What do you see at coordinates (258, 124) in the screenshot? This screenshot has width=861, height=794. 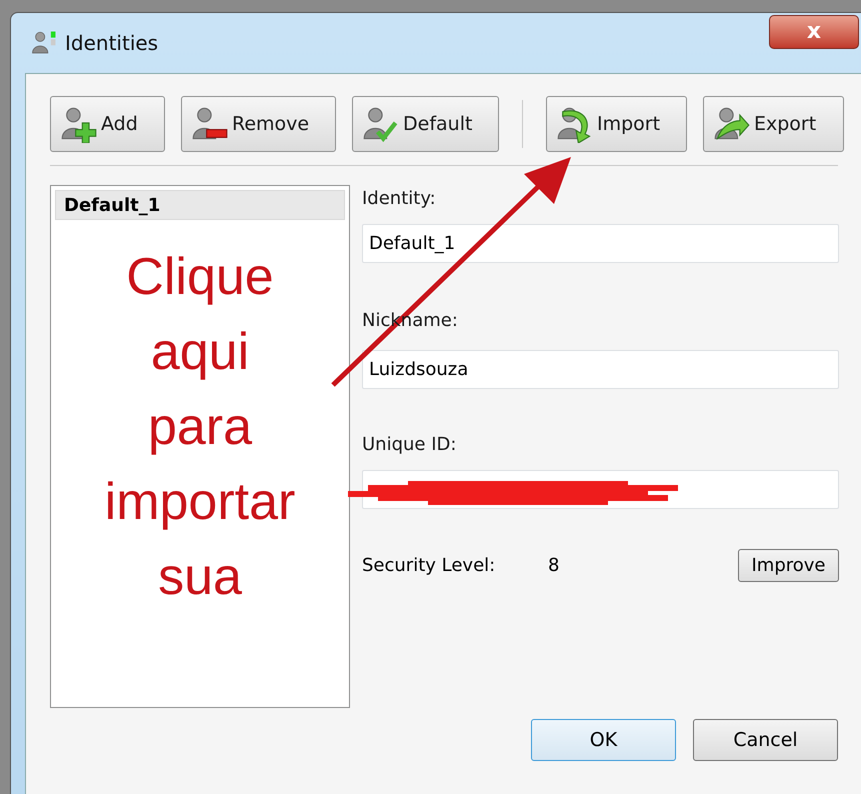 I see `toolbar-button: Remove` at bounding box center [258, 124].